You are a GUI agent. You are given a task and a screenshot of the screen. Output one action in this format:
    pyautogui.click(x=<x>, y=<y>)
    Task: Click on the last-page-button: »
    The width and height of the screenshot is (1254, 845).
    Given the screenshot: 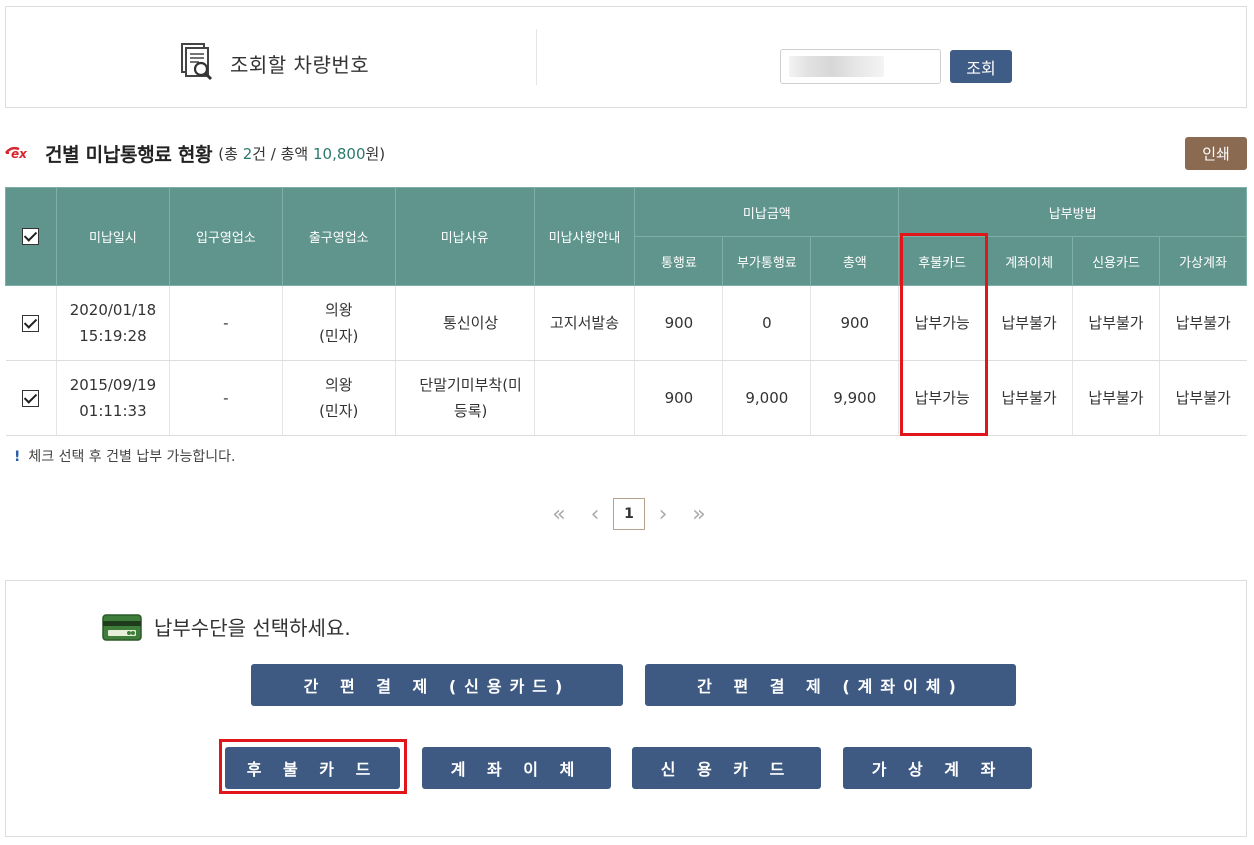 What is the action you would take?
    pyautogui.click(x=699, y=514)
    